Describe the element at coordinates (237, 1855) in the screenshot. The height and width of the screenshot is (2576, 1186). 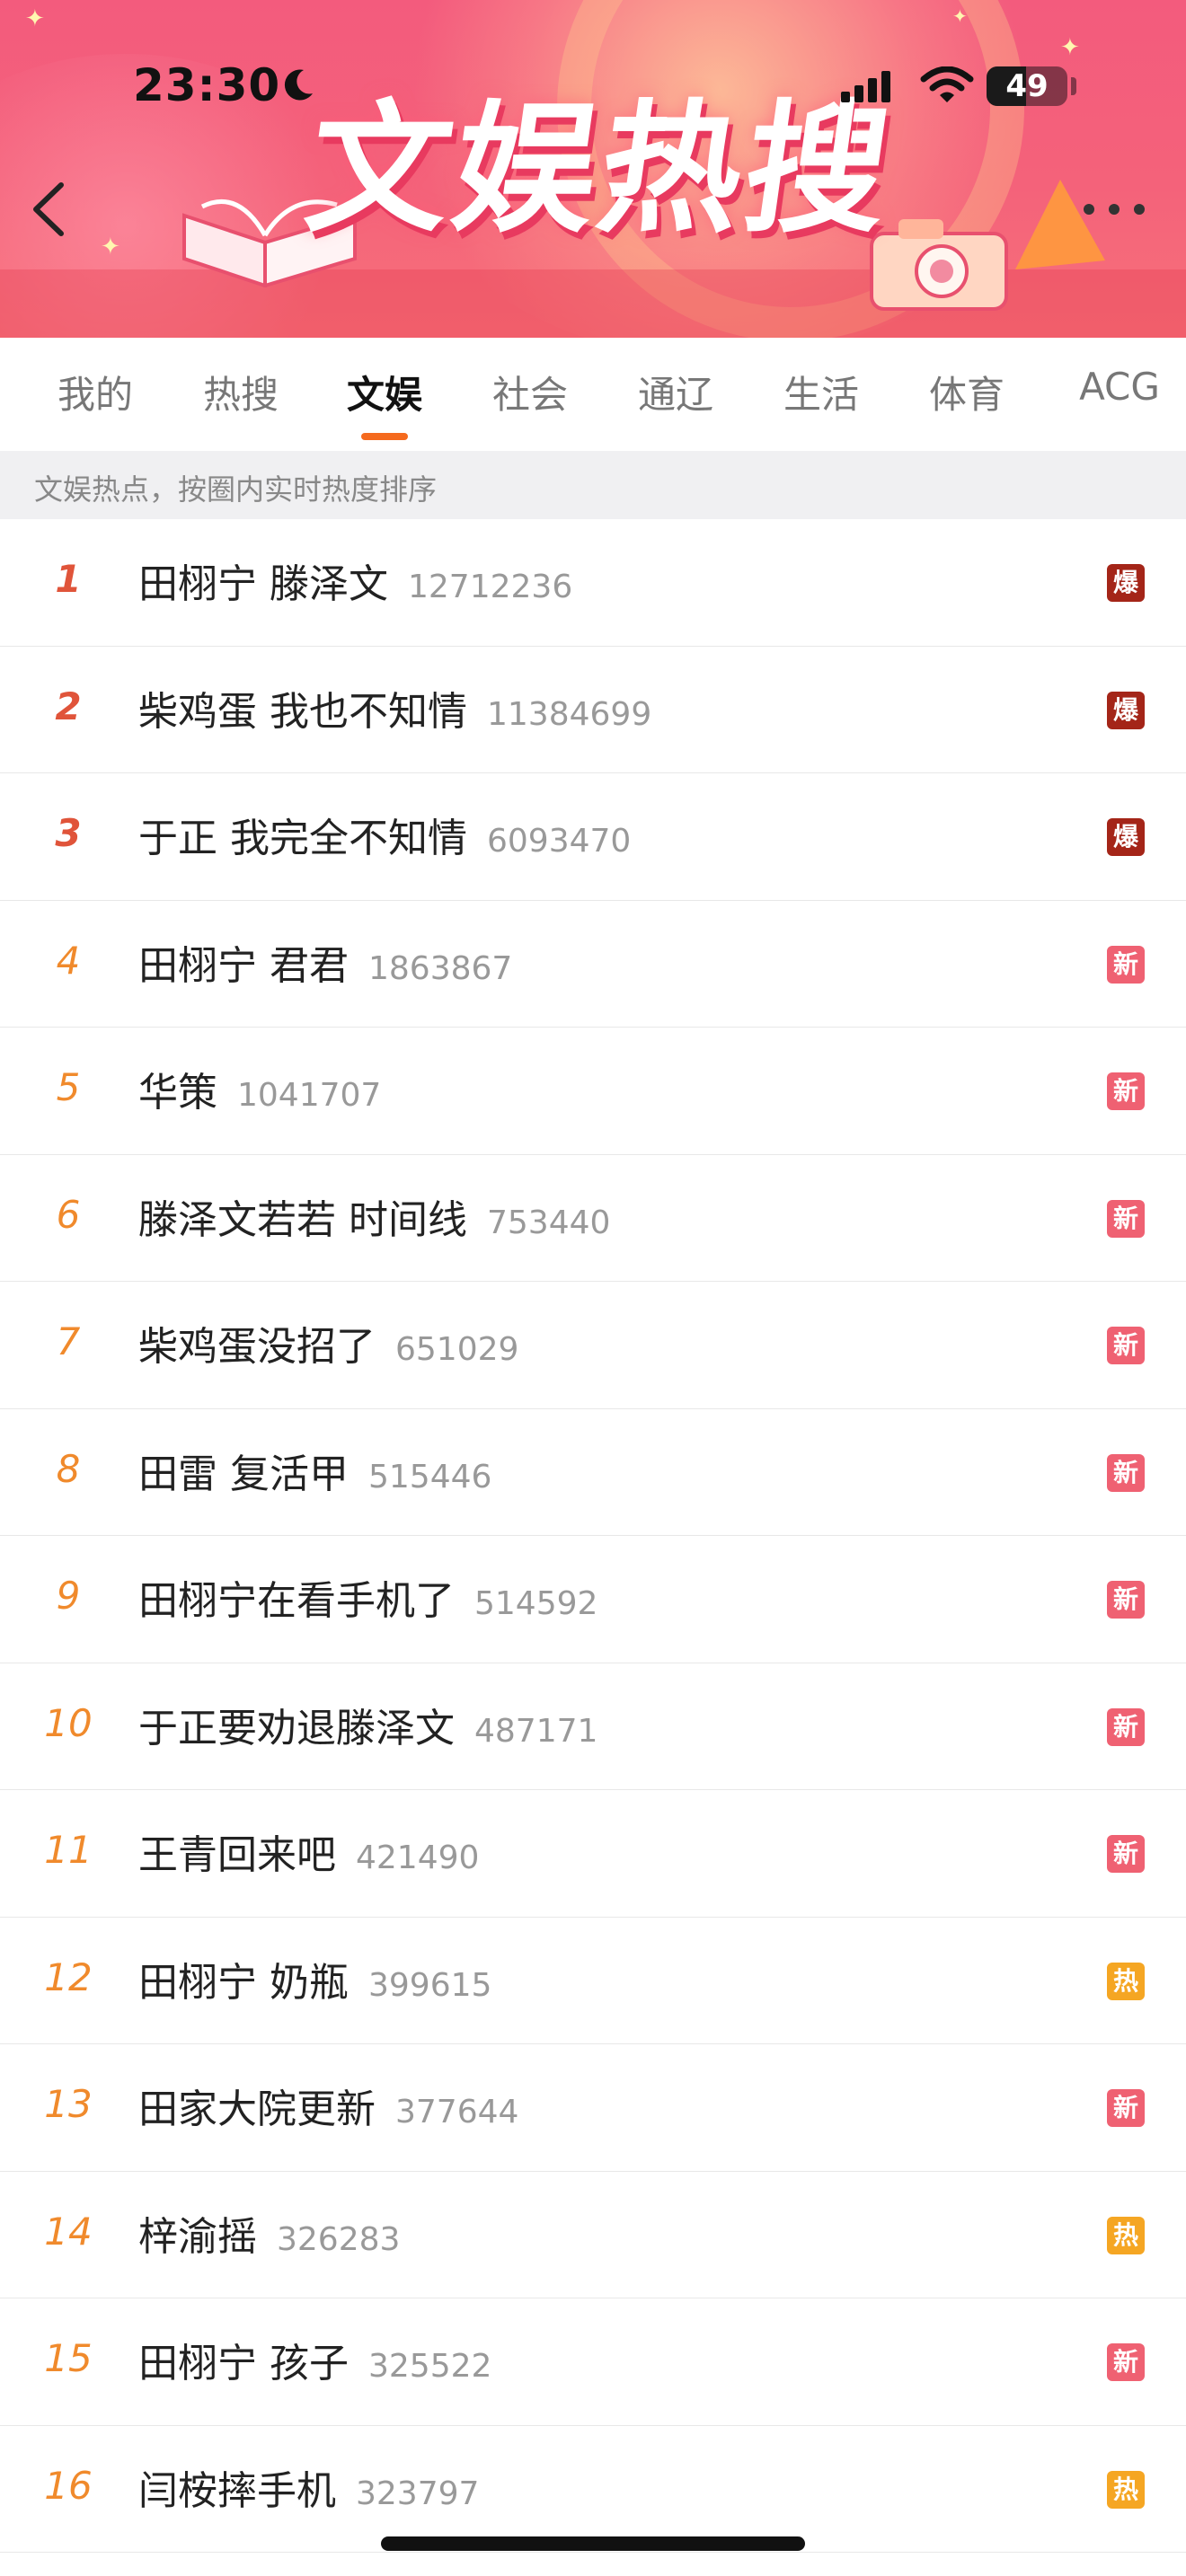
I see `topic-title: 王青回来吧` at that location.